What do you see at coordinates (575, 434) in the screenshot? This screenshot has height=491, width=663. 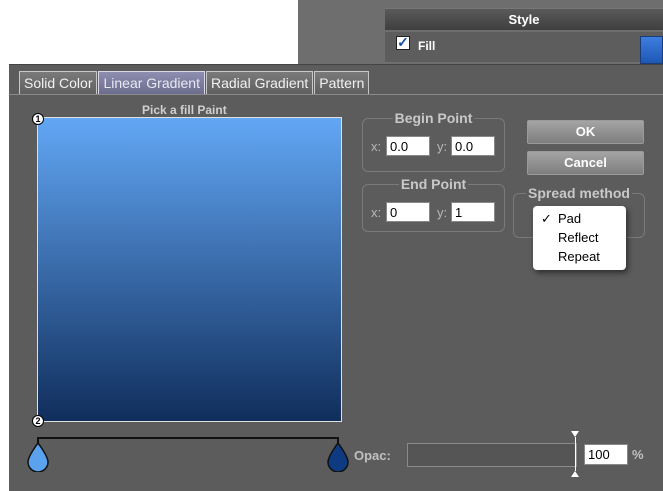 I see `opacity-thumb-top-icon` at bounding box center [575, 434].